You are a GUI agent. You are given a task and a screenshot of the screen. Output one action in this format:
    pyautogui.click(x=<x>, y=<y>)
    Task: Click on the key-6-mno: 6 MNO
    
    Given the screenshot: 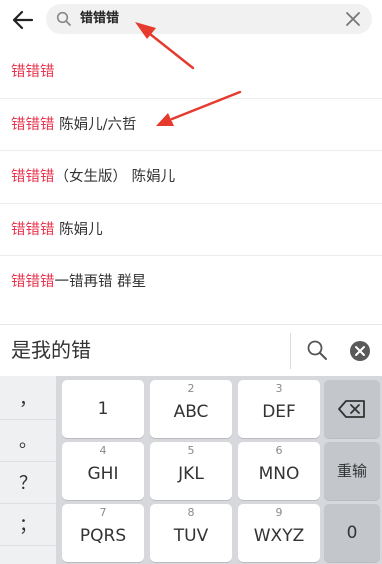 What is the action you would take?
    pyautogui.click(x=279, y=471)
    